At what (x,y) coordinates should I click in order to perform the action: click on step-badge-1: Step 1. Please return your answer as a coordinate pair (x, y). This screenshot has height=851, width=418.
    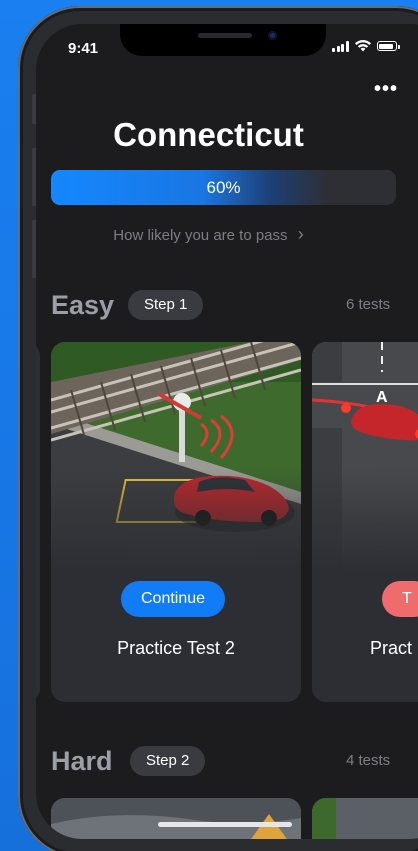
    Looking at the image, I should click on (166, 305).